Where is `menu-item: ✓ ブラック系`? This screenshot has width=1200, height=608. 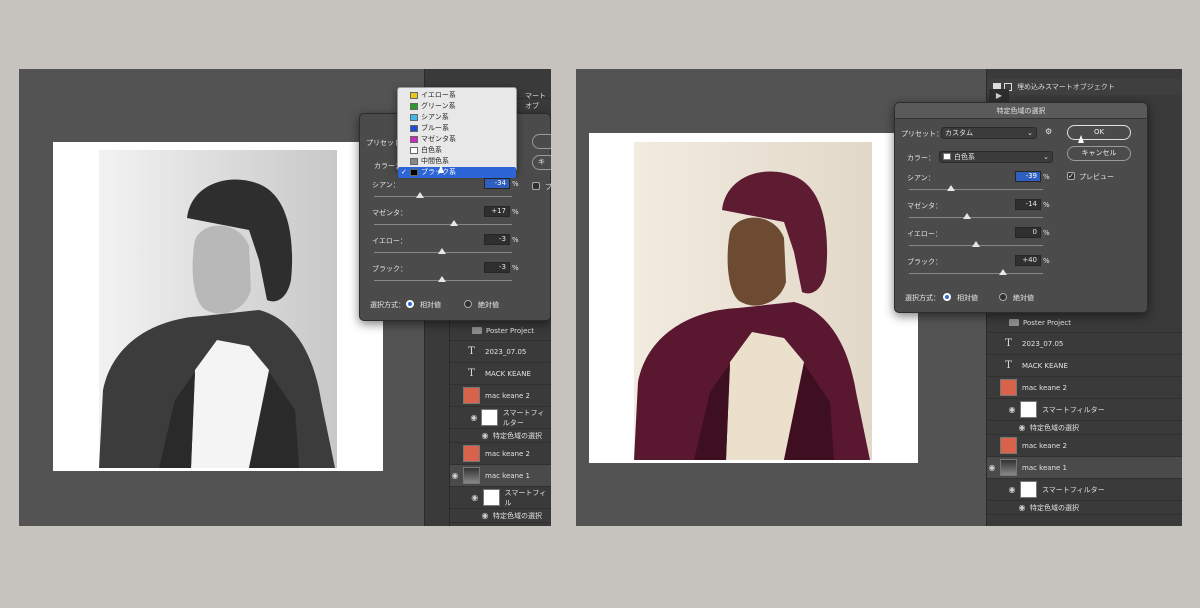
menu-item: ✓ ブラック系 is located at coordinates (457, 172).